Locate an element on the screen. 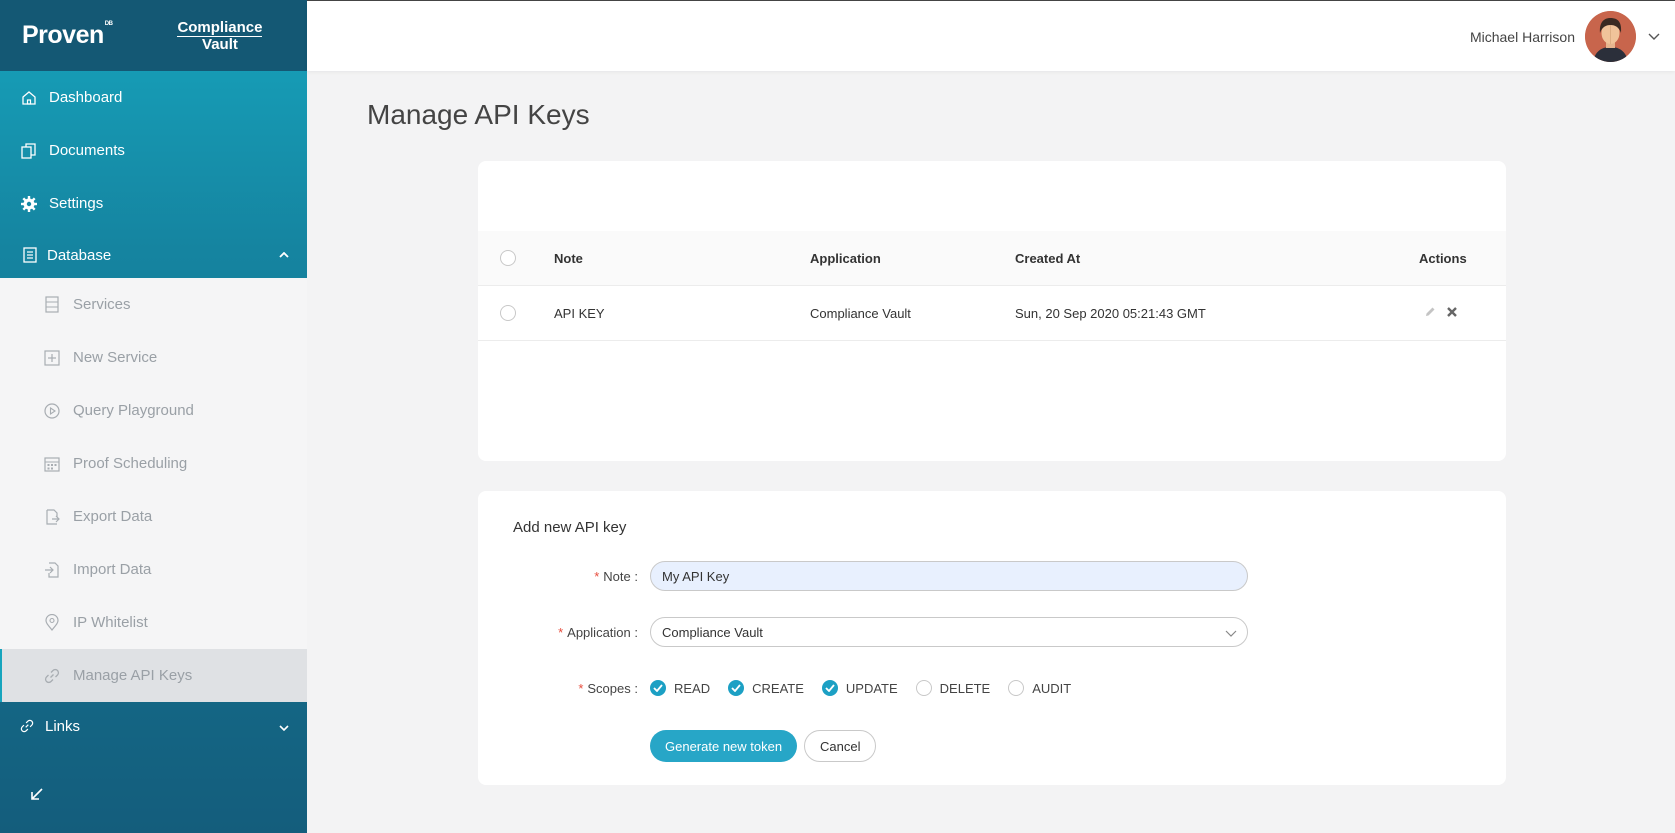 The image size is (1675, 833). nav-item-dashboard: Dashboard is located at coordinates (153, 97).